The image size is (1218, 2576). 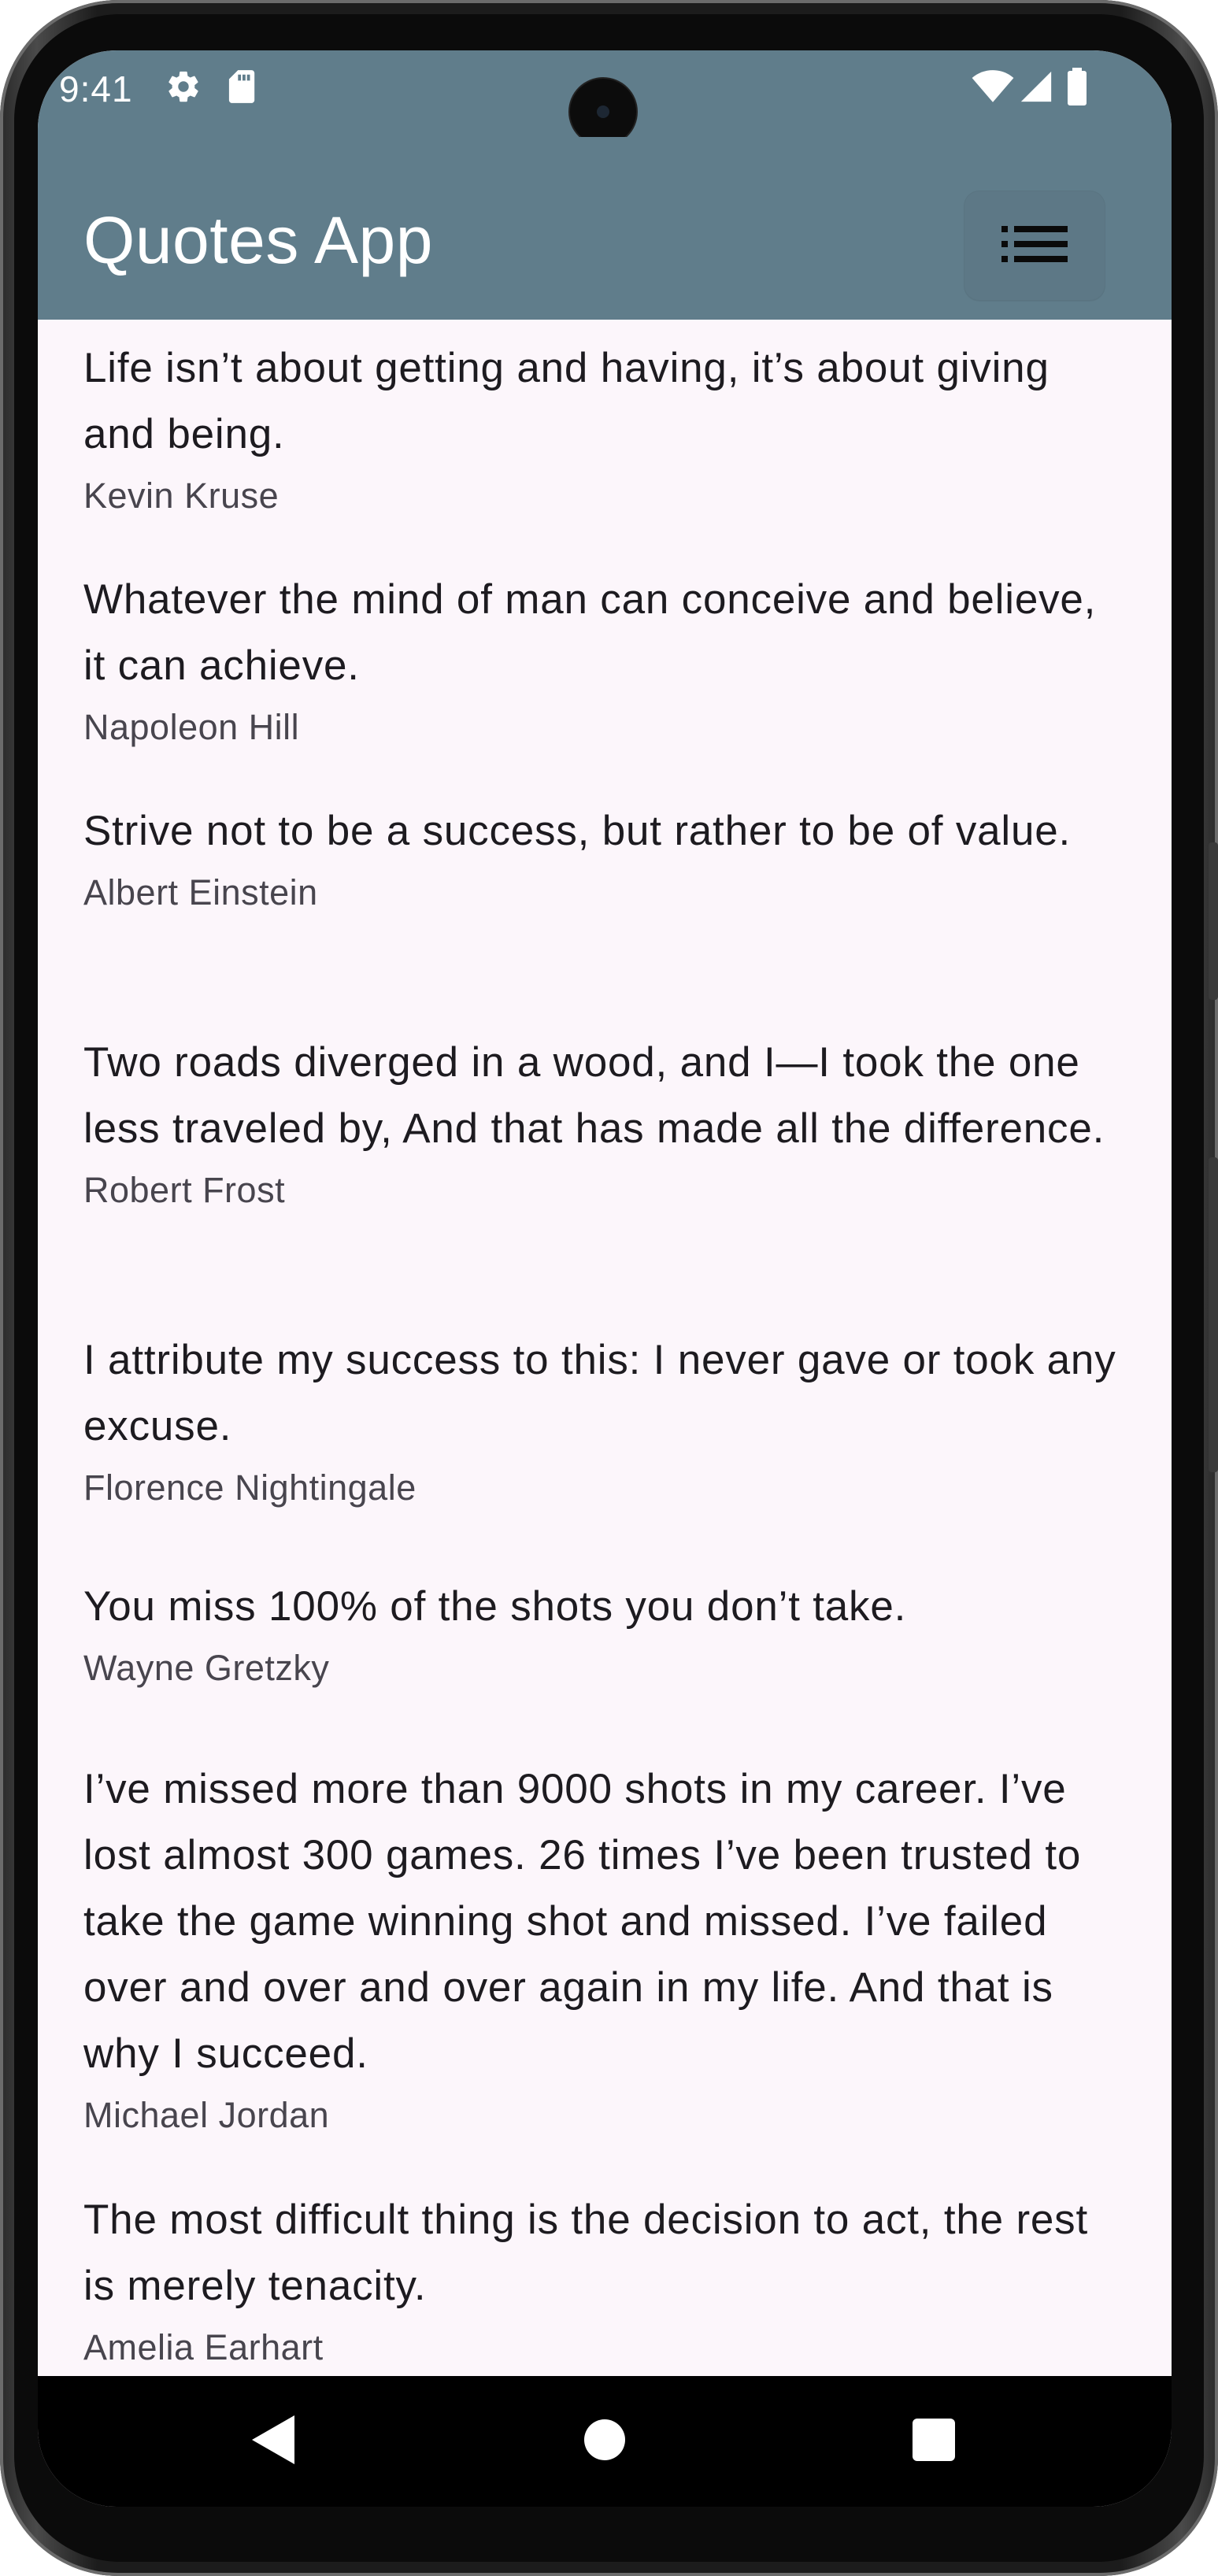 What do you see at coordinates (993, 86) in the screenshot?
I see `wifi-icon` at bounding box center [993, 86].